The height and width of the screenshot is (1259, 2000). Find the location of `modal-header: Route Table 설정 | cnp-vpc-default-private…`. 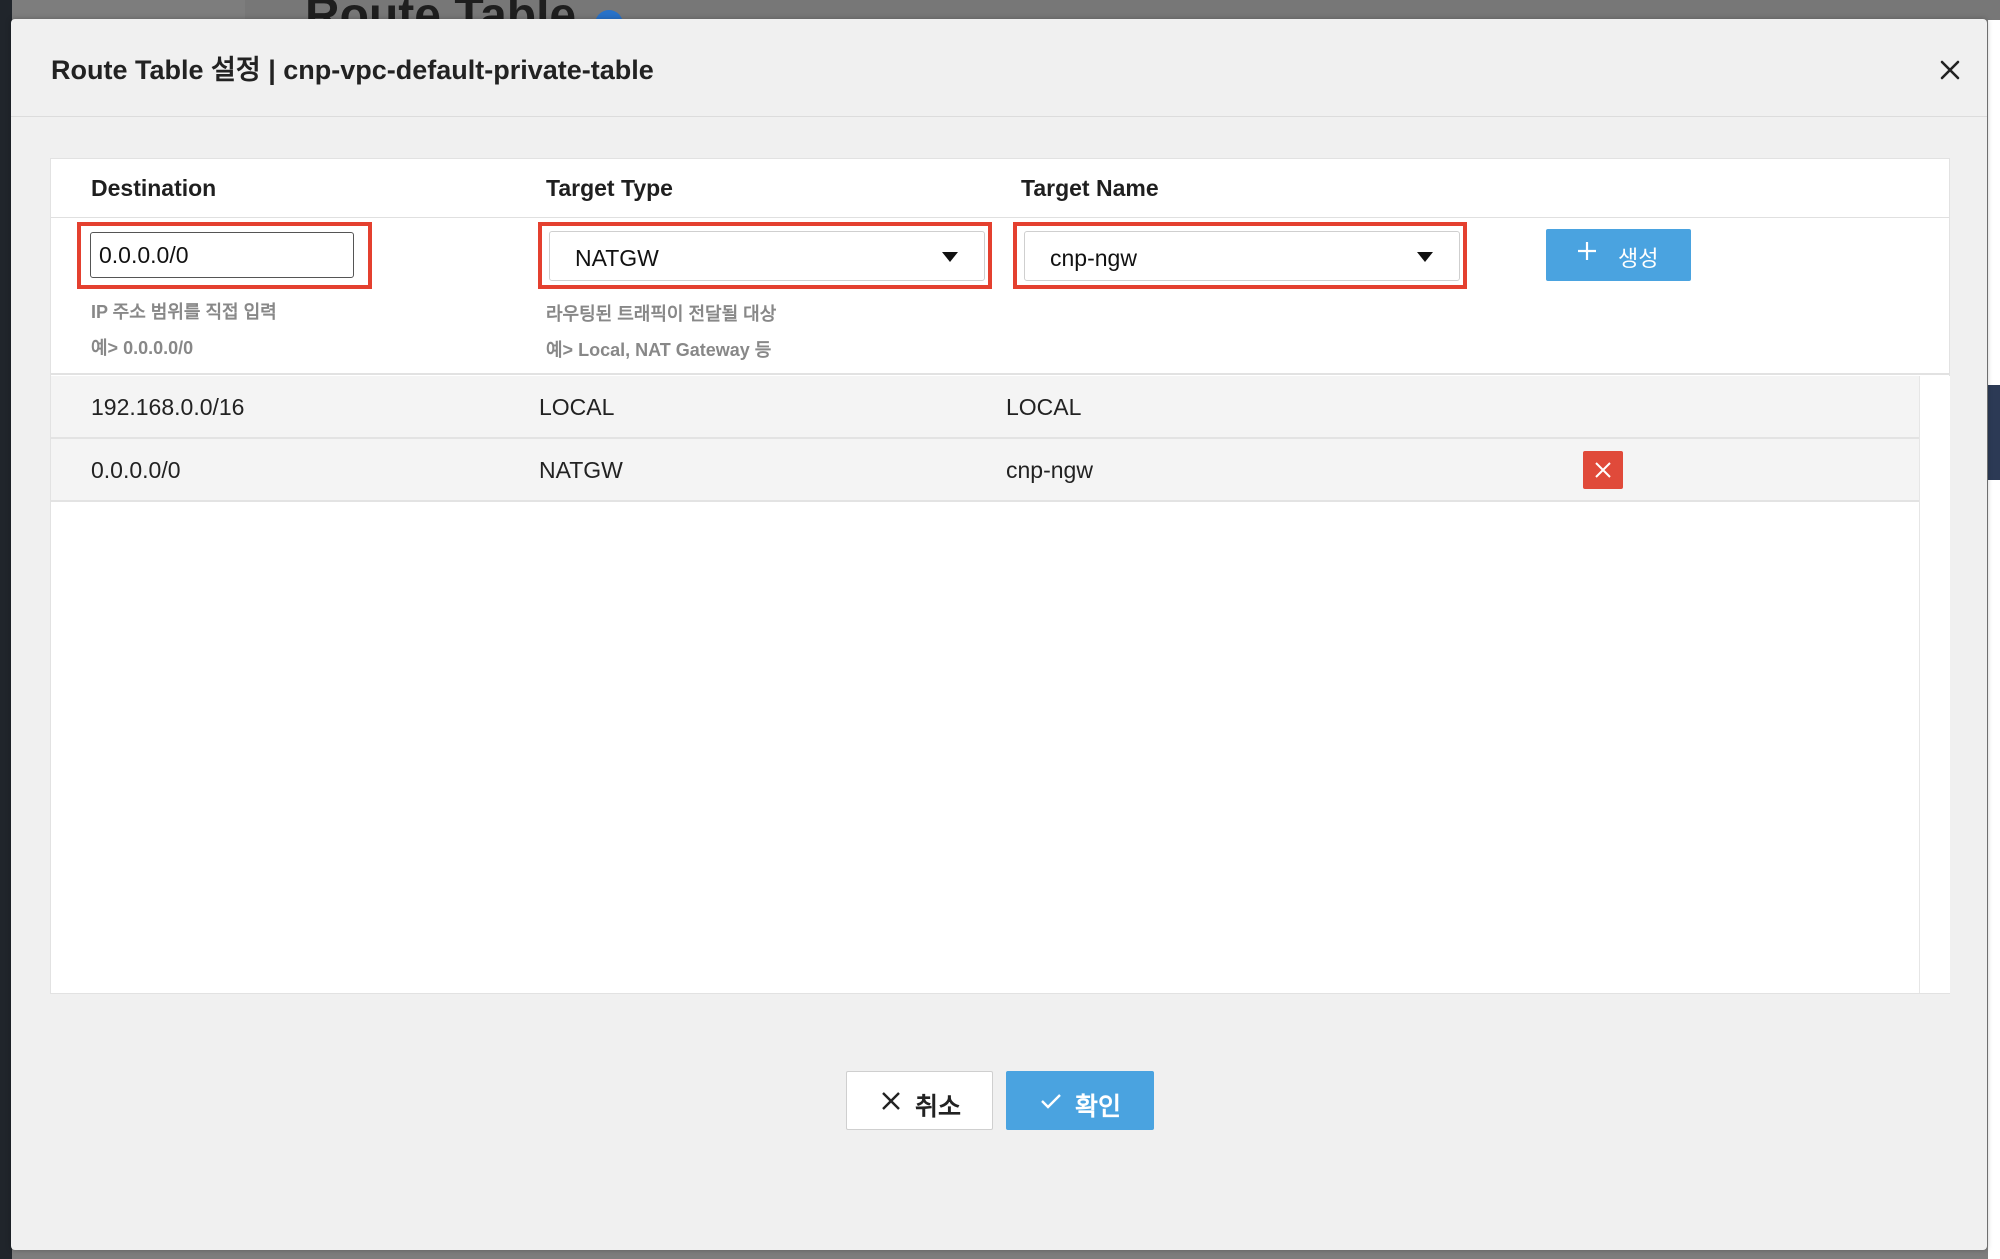

modal-header: Route Table 설정 | cnp-vpc-default-private… is located at coordinates (999, 68).